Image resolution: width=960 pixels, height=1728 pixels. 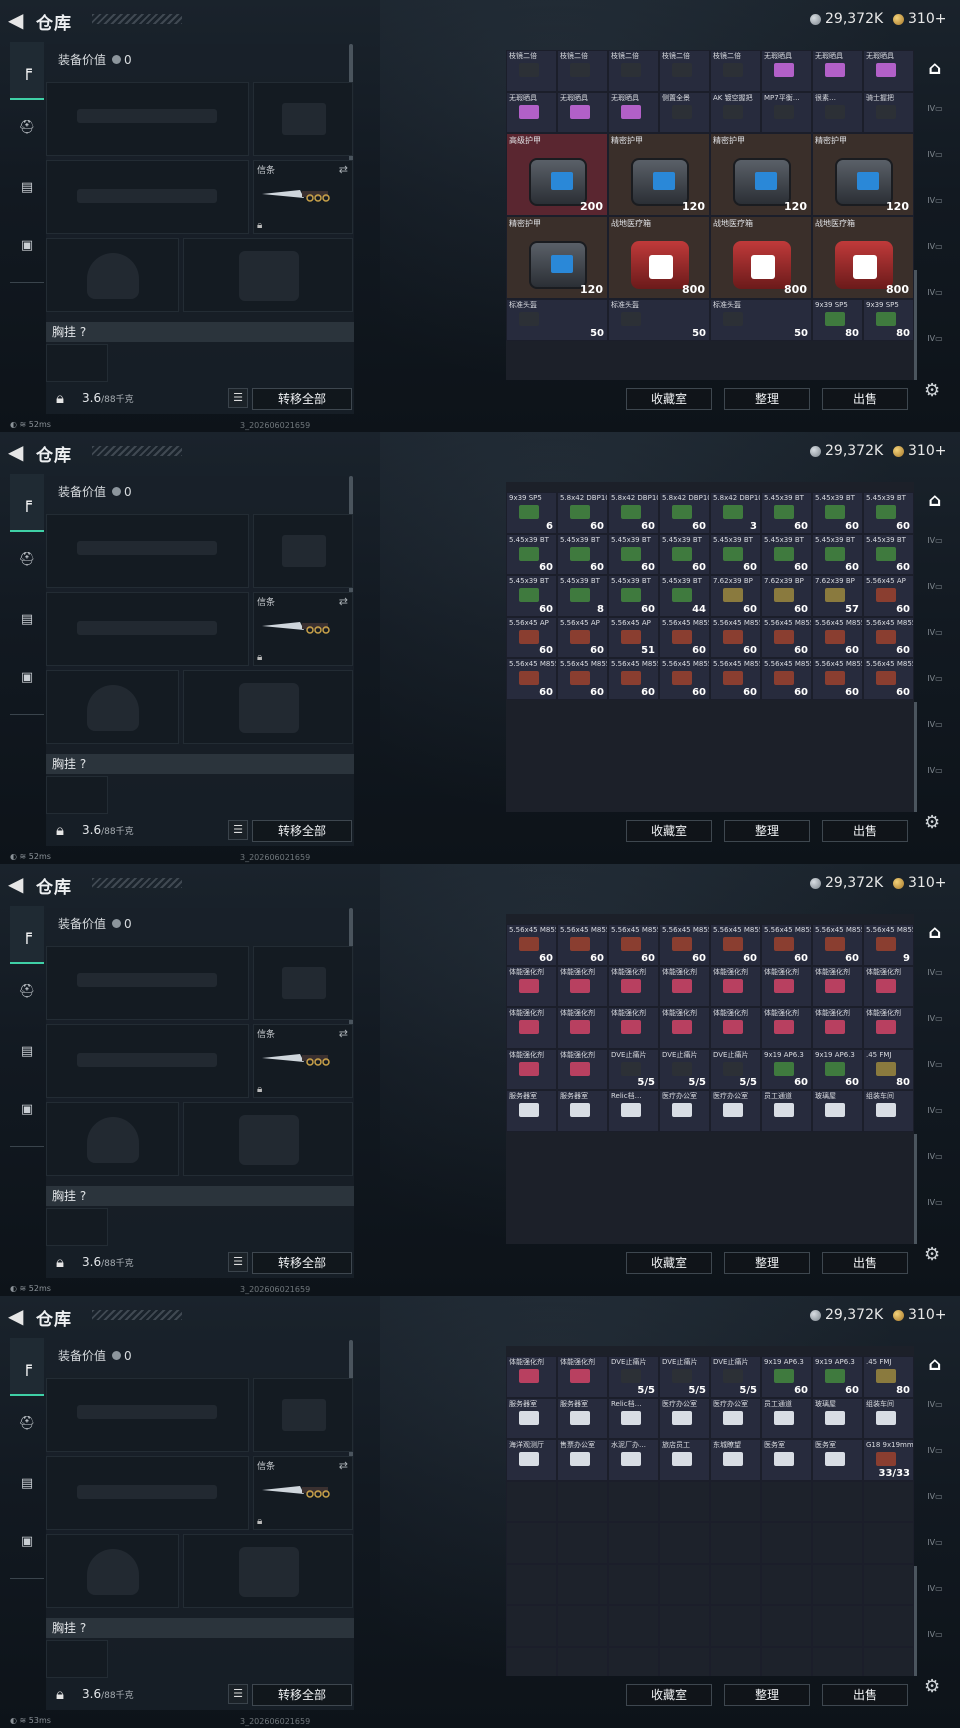 What do you see at coordinates (531, 513) in the screenshot?
I see `stash-item: 9x39 SP5 6` at bounding box center [531, 513].